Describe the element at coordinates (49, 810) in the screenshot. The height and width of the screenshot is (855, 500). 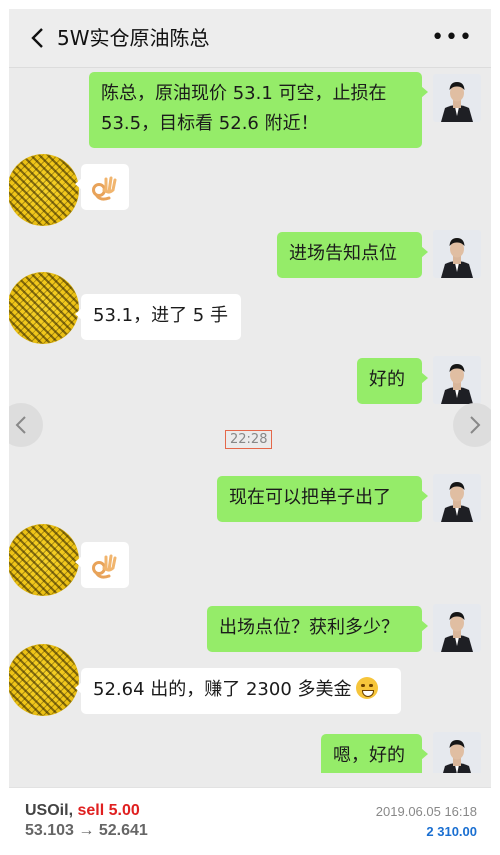
I see `trade-symbol: USOil,` at that location.